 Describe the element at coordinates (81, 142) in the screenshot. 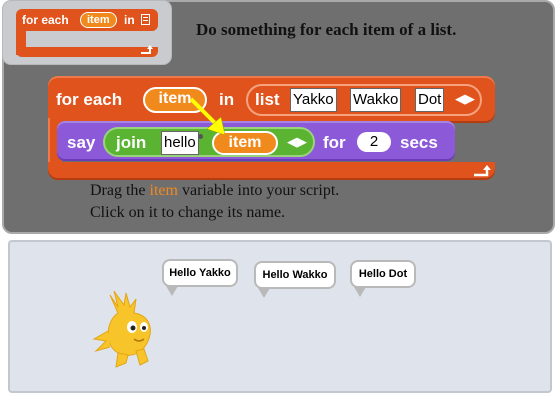

I see `say-label: say` at that location.